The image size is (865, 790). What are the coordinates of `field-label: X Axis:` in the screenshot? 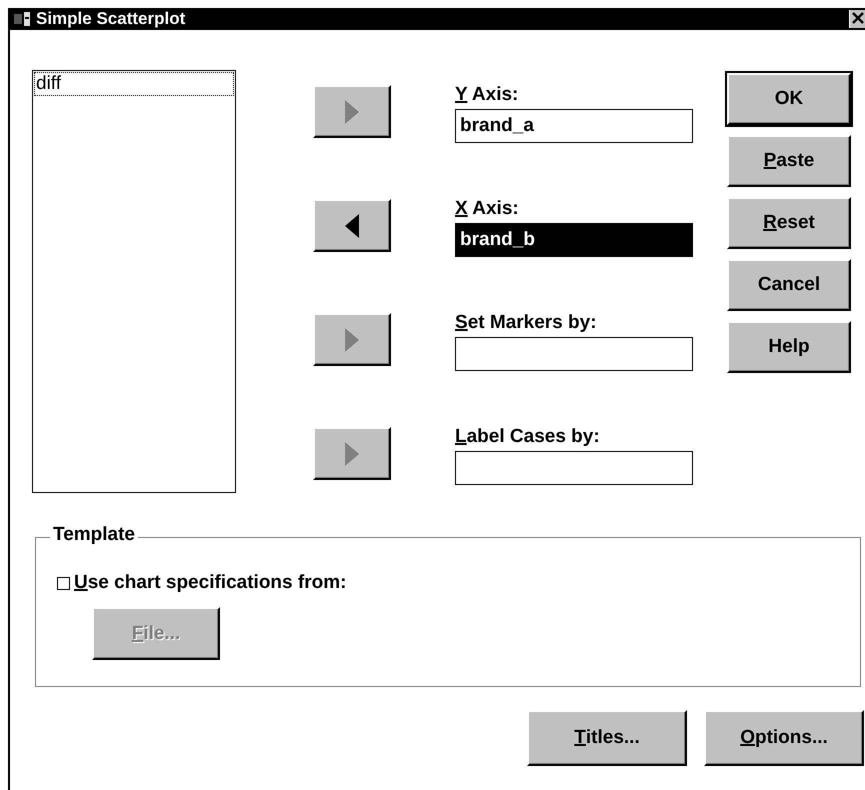 It's located at (487, 209).